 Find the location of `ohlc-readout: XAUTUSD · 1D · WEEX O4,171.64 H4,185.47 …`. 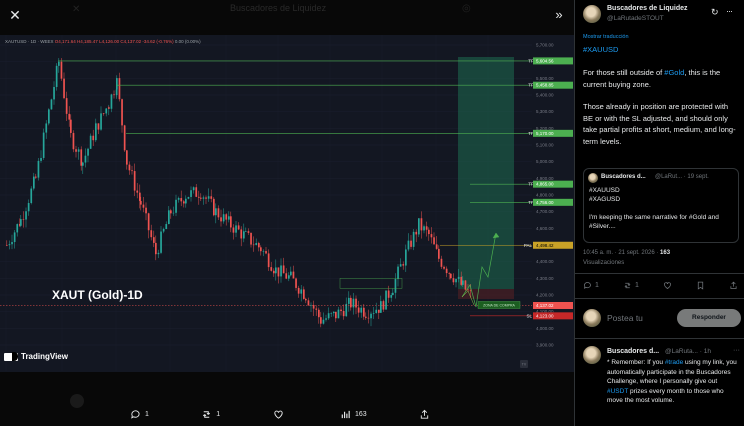

ohlc-readout: XAUTUSD · 1D · WEEX O4,171.64 H4,185.47 … is located at coordinates (103, 41).